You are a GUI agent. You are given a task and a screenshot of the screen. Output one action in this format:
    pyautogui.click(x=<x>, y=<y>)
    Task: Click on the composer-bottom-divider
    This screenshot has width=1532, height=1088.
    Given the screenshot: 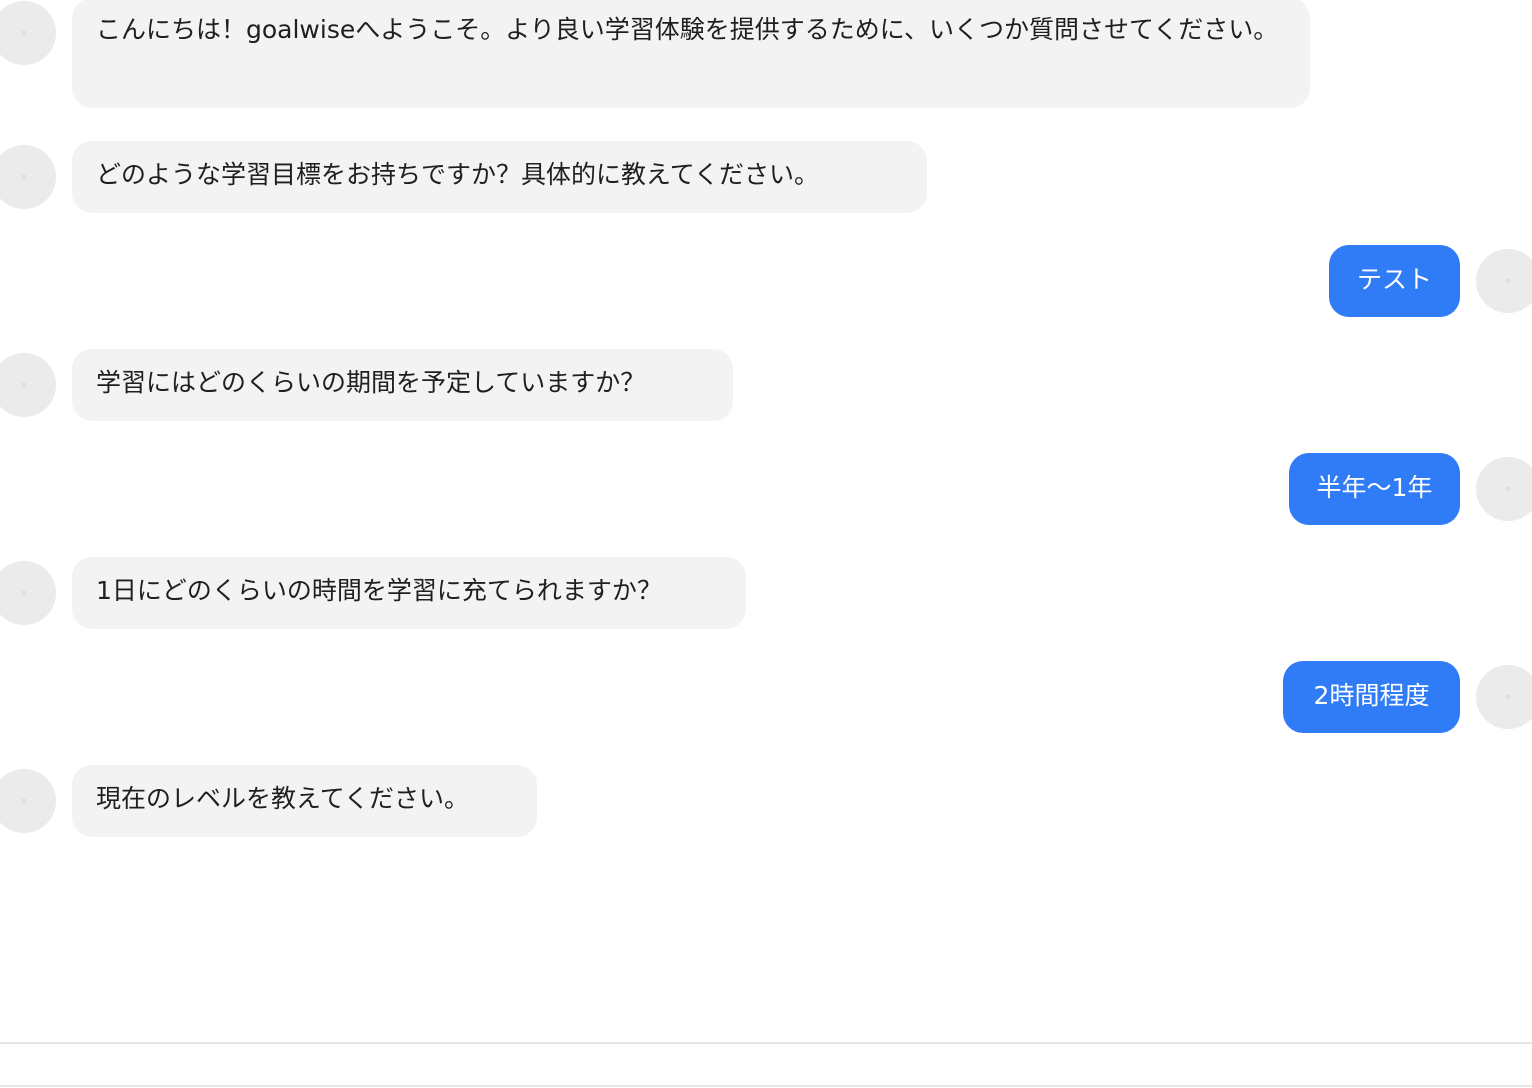 What is the action you would take?
    pyautogui.click(x=766, y=1086)
    